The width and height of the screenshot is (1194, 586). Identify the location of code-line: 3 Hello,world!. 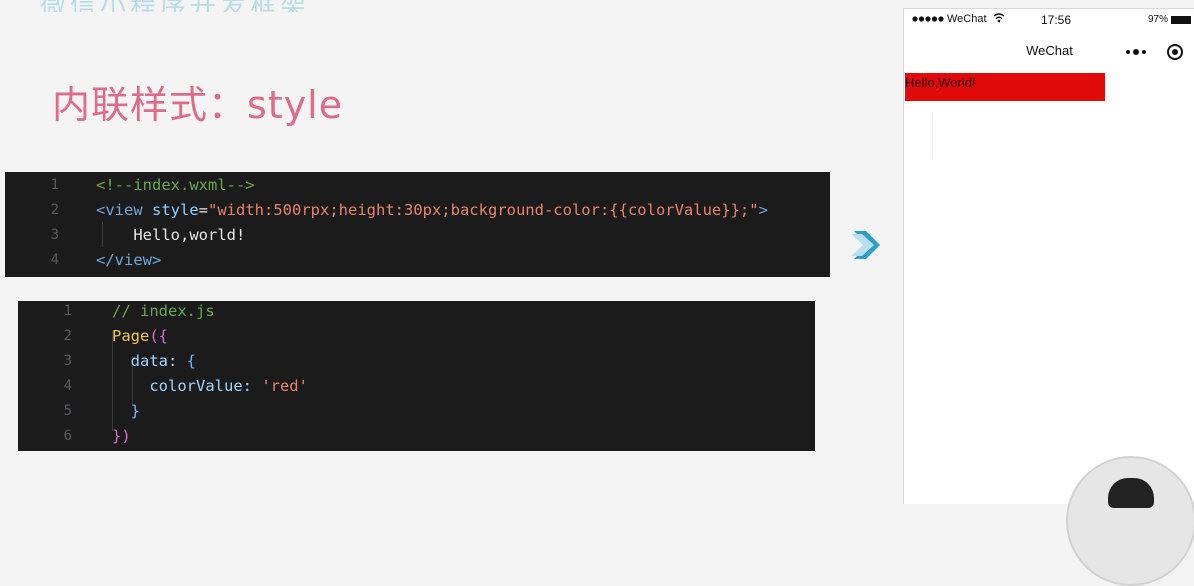
(417, 235).